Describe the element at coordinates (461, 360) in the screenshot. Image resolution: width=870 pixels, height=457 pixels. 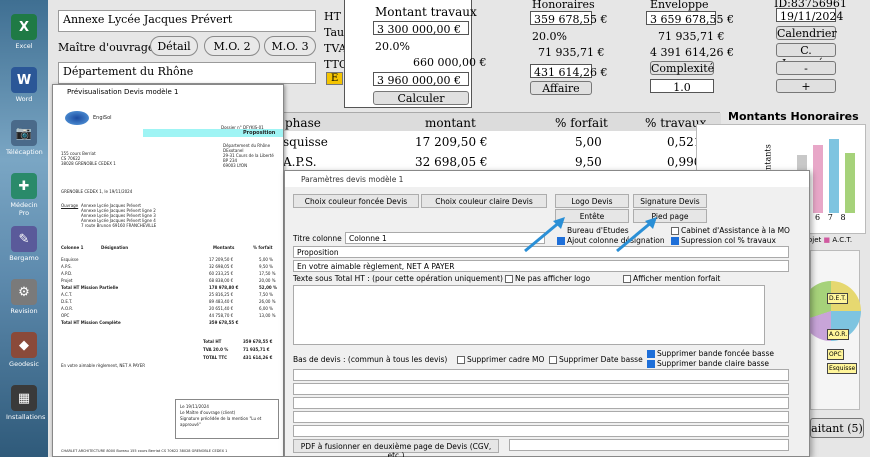
I see `suppr-cadre-checkbox` at that location.